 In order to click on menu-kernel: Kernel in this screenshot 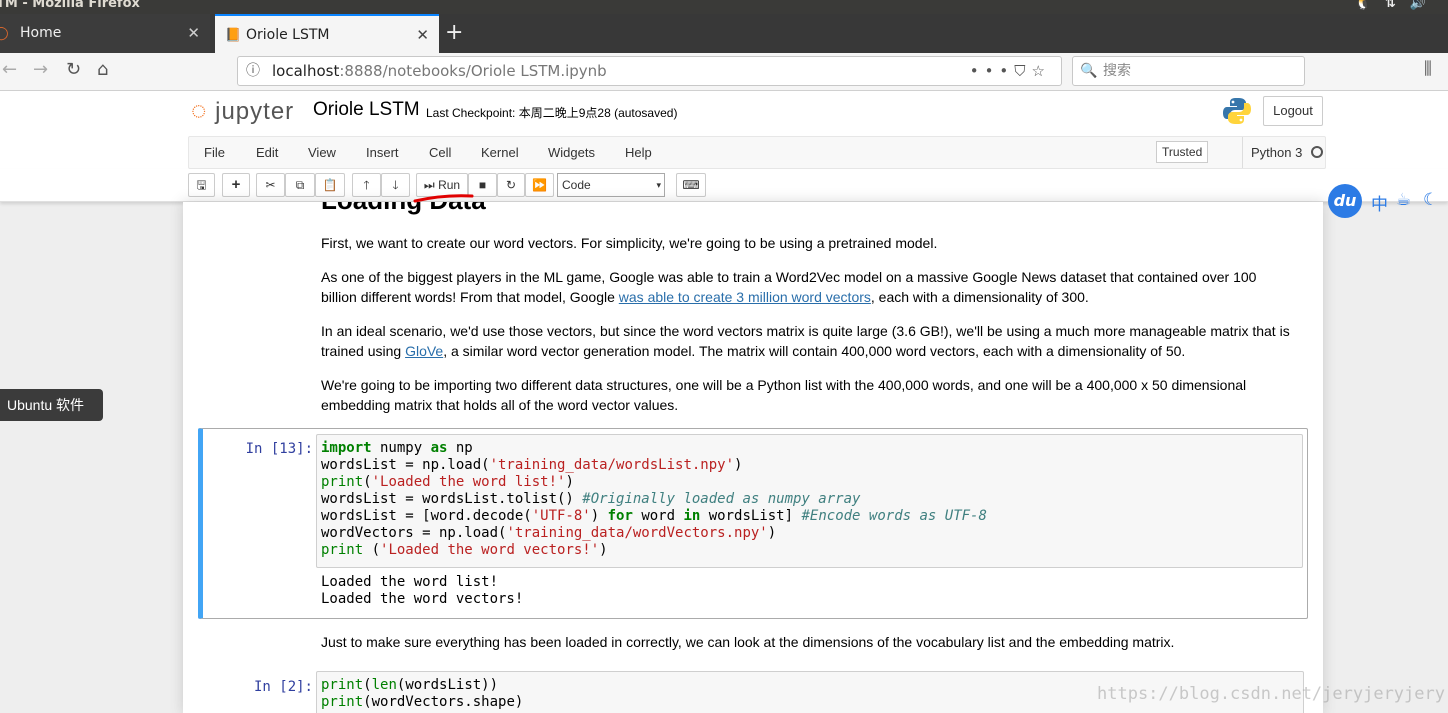, I will do `click(500, 152)`.